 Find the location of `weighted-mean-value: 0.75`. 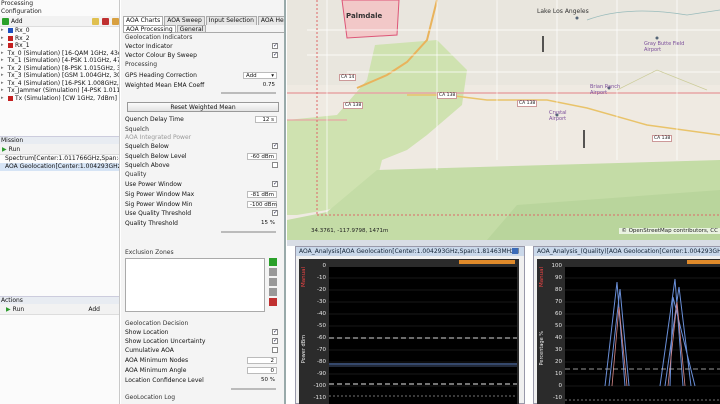

weighted-mean-value: 0.75 is located at coordinates (269, 85).